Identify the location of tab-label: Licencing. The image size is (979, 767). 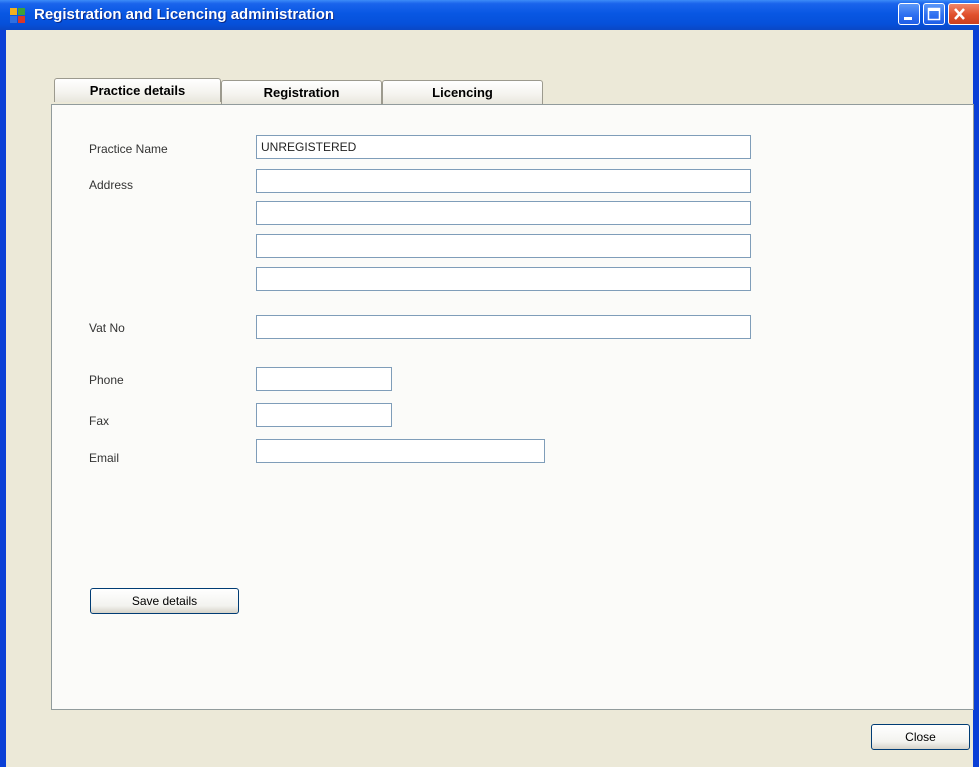
(462, 92).